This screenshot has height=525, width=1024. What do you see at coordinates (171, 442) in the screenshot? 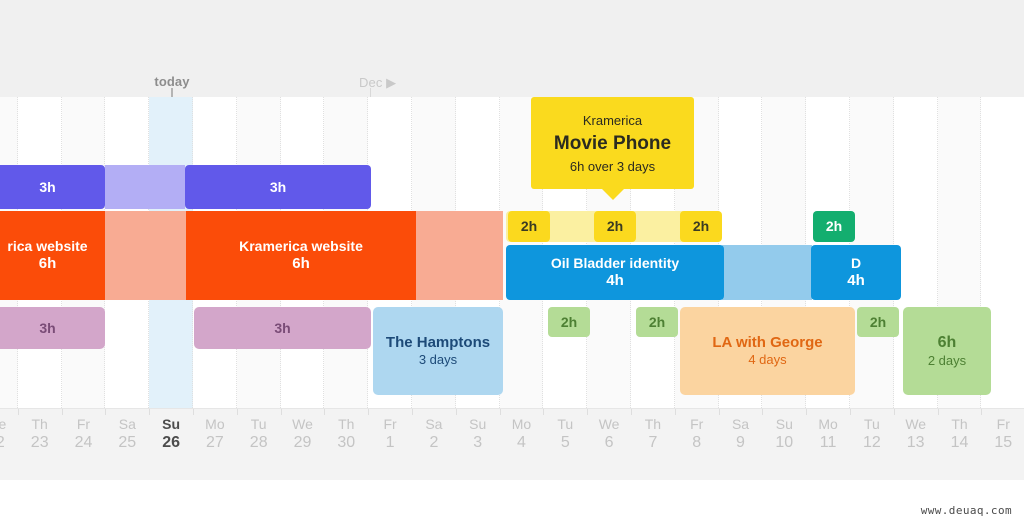
I see `day-number: 26` at bounding box center [171, 442].